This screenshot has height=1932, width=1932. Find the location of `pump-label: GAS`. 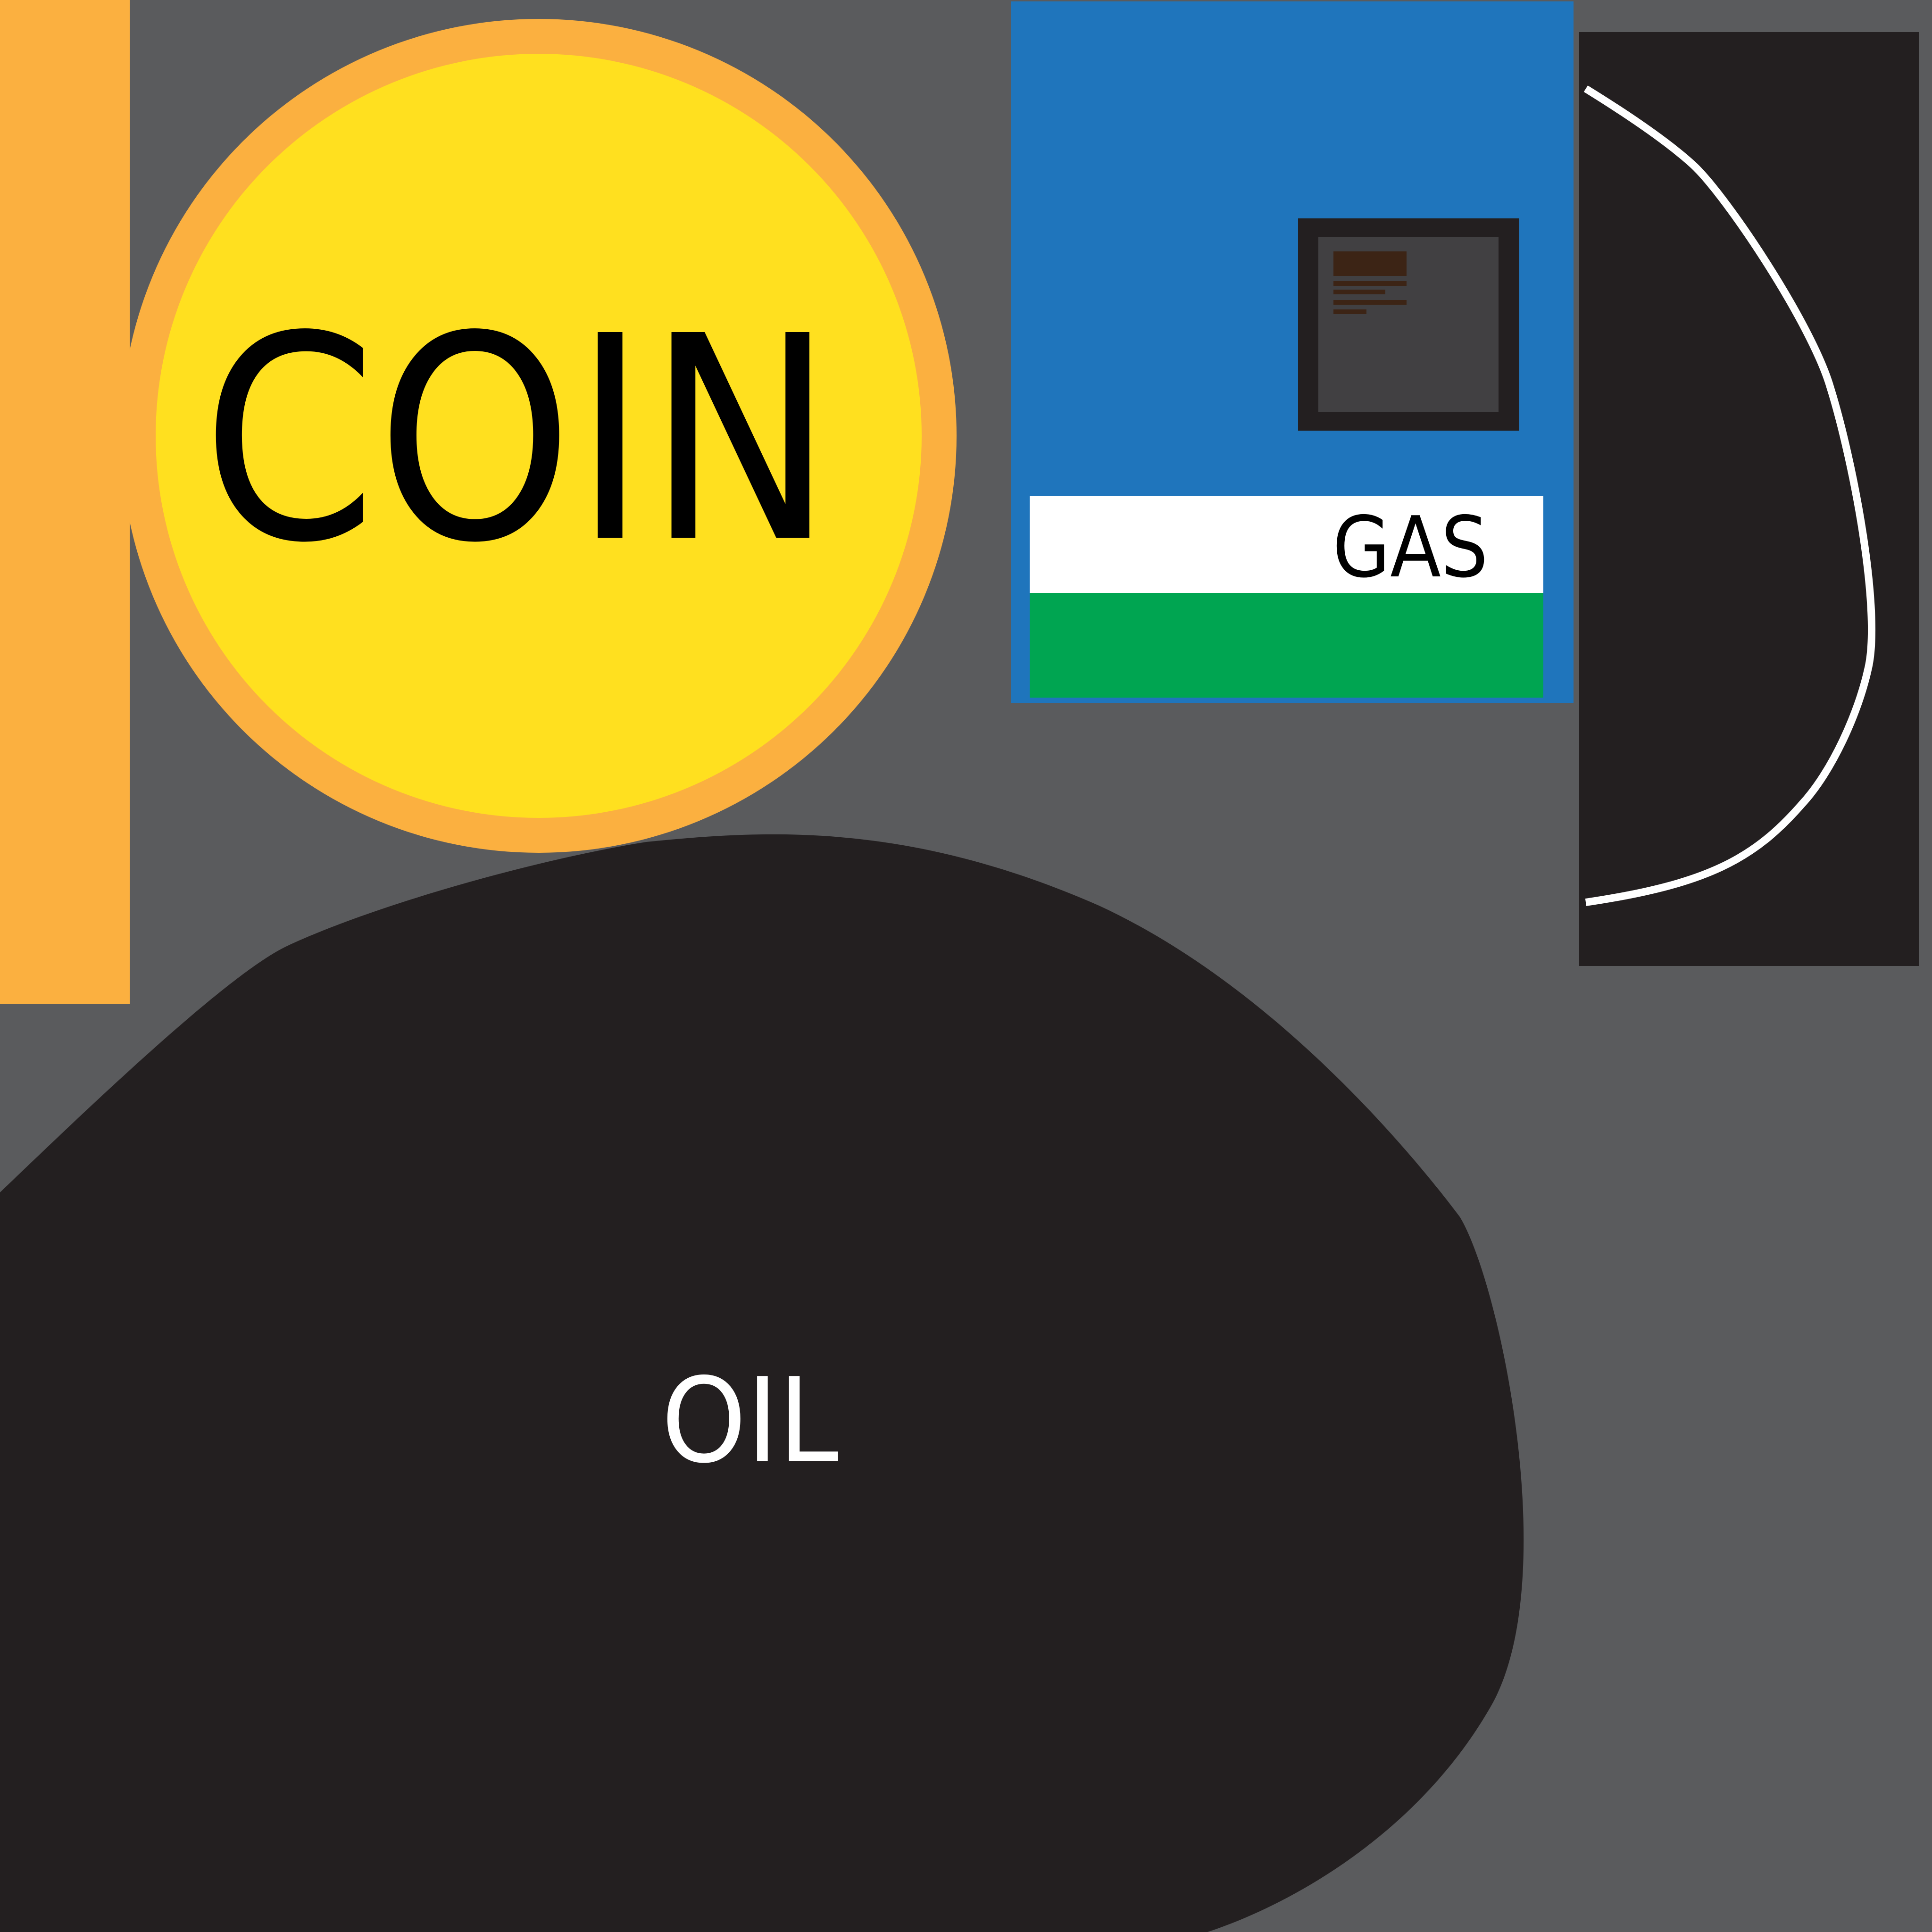

pump-label: GAS is located at coordinates (1410, 547).